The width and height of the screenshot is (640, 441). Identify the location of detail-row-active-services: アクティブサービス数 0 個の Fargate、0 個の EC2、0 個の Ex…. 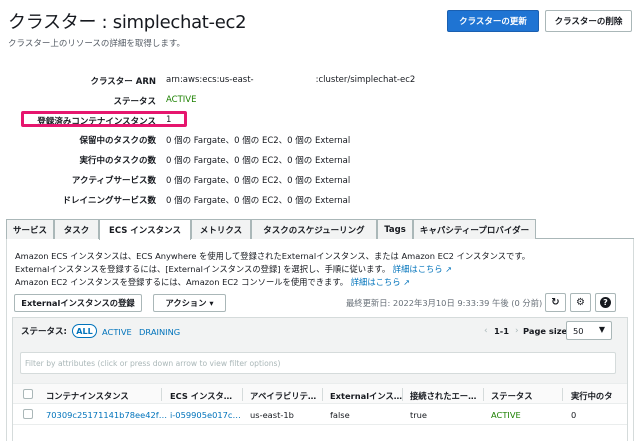
(320, 181).